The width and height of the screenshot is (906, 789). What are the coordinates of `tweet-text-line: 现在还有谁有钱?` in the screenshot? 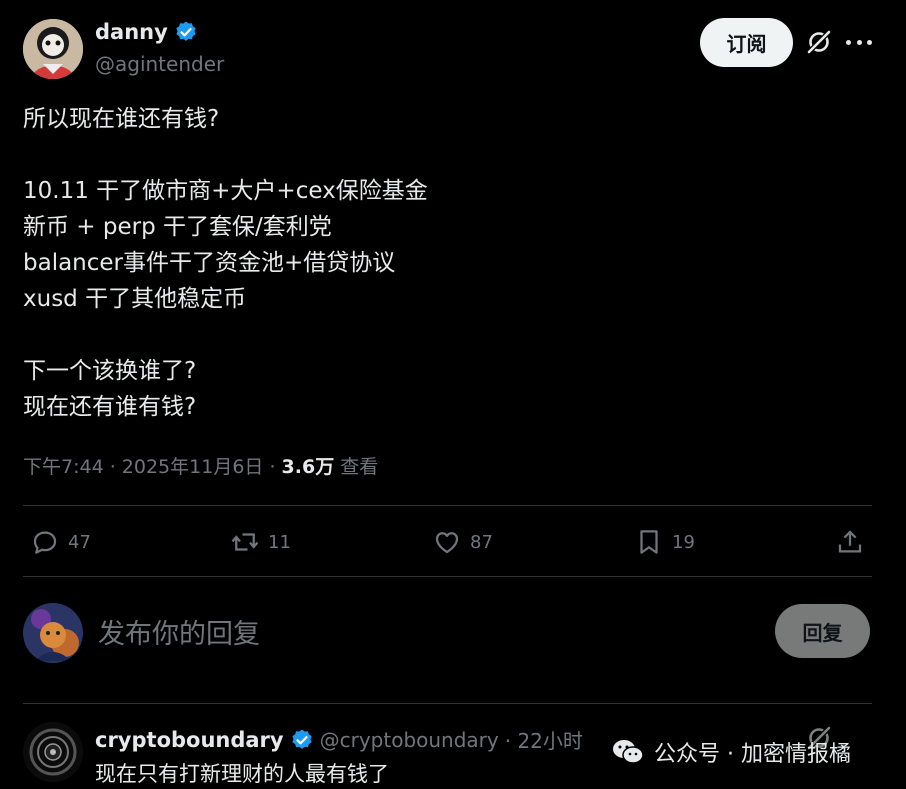 It's located at (110, 407).